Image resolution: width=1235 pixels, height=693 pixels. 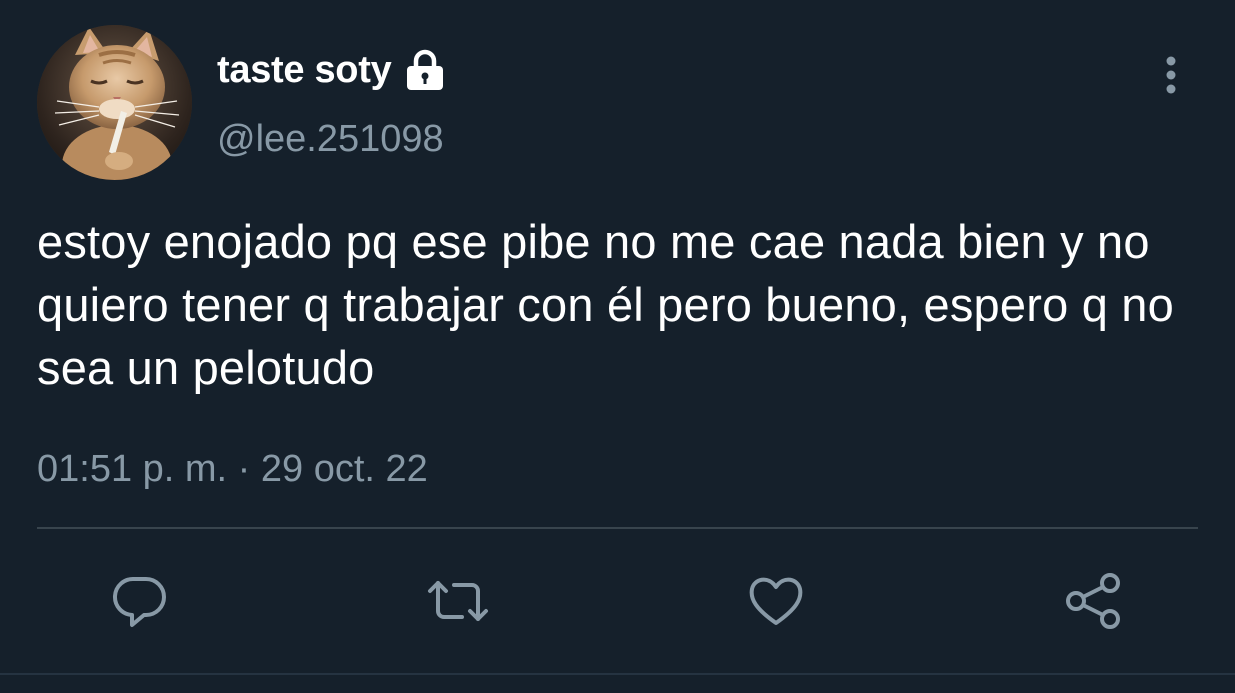 What do you see at coordinates (617, 601) in the screenshot?
I see `action-bar` at bounding box center [617, 601].